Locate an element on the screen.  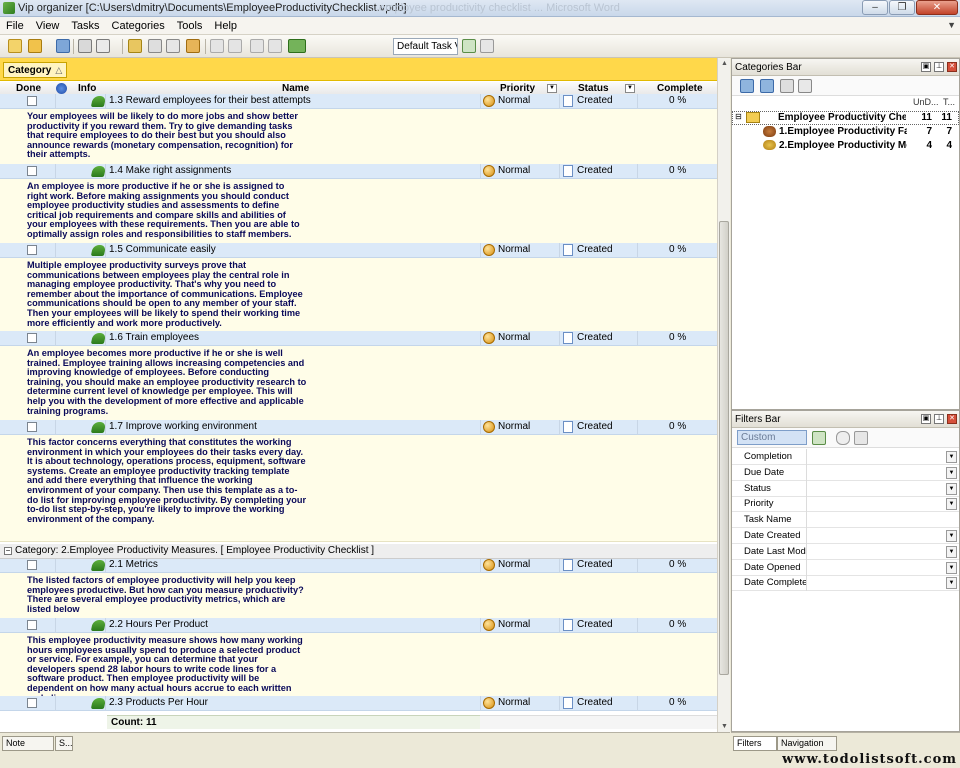
tab-filters-bar: Filters Bar is located at coordinates (755, 748).